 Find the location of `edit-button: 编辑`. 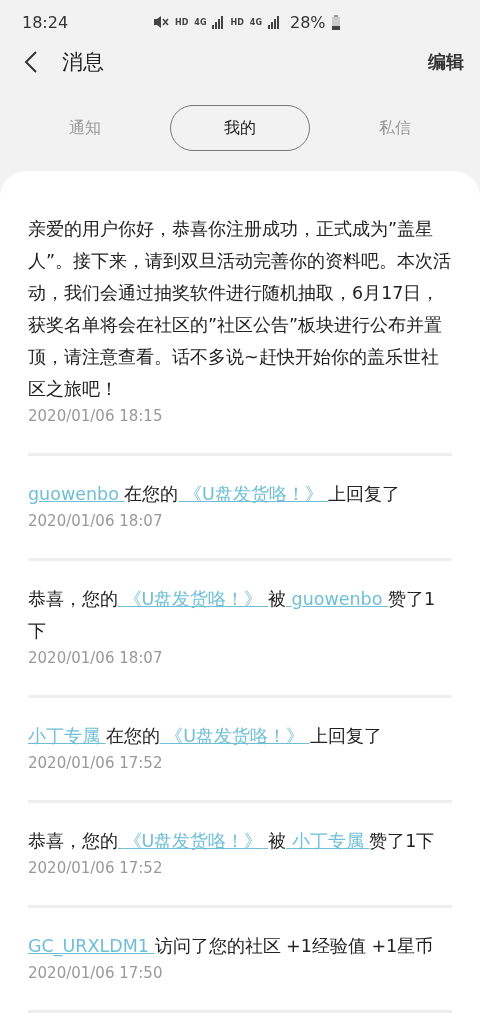

edit-button: 编辑 is located at coordinates (446, 61).